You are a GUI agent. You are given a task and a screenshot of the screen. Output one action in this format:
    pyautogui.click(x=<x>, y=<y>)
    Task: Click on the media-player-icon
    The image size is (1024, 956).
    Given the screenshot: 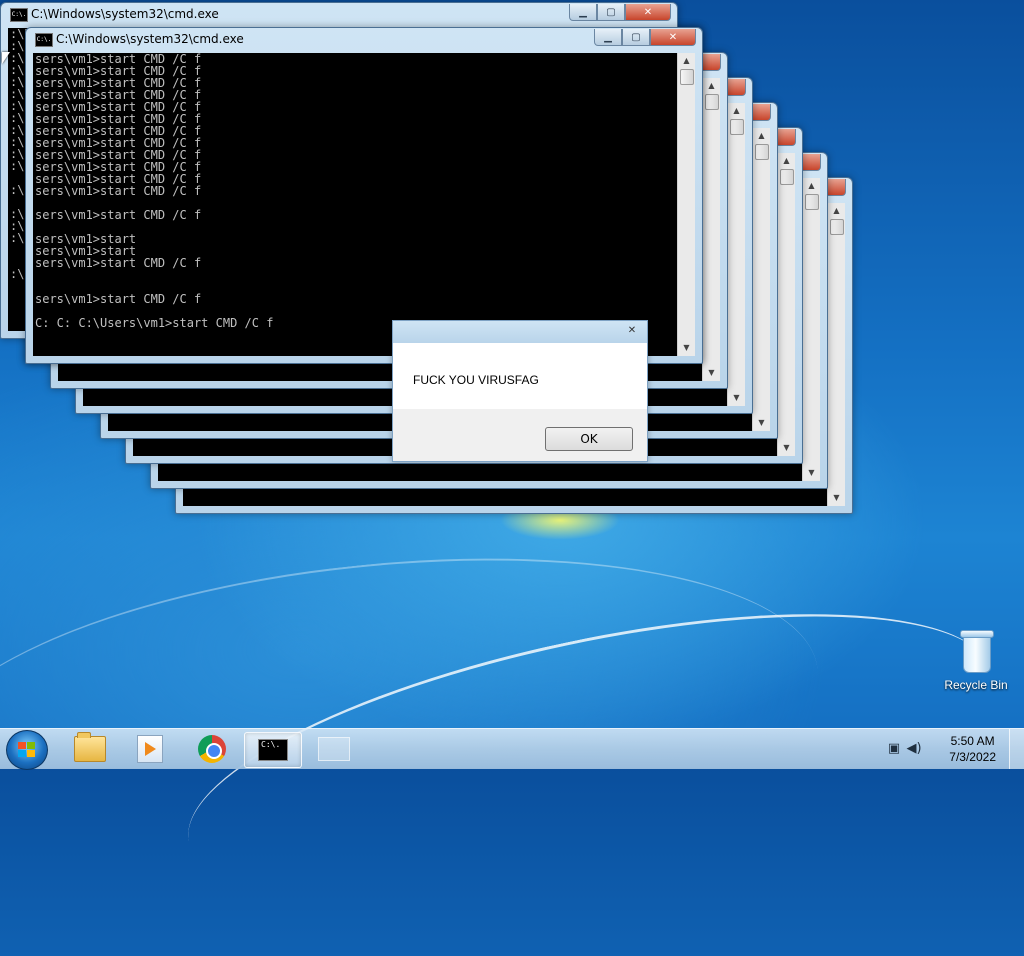 What is the action you would take?
    pyautogui.click(x=150, y=749)
    